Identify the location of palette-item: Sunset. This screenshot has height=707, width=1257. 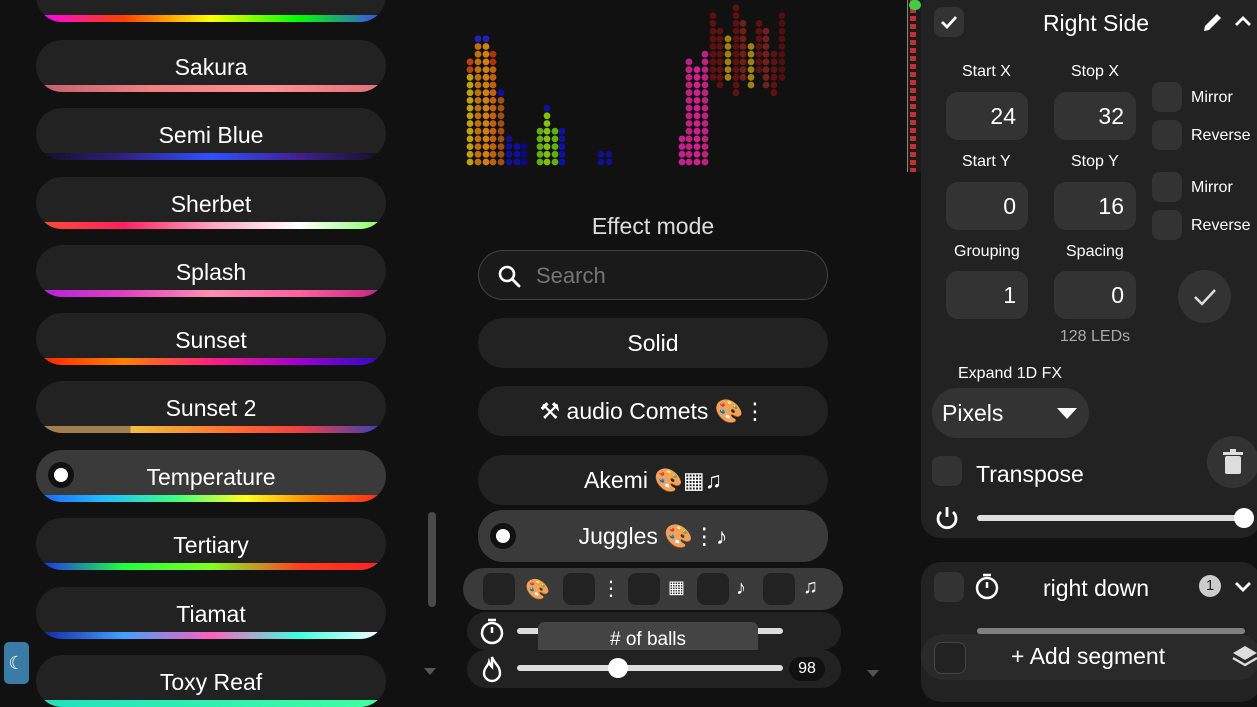
(211, 339).